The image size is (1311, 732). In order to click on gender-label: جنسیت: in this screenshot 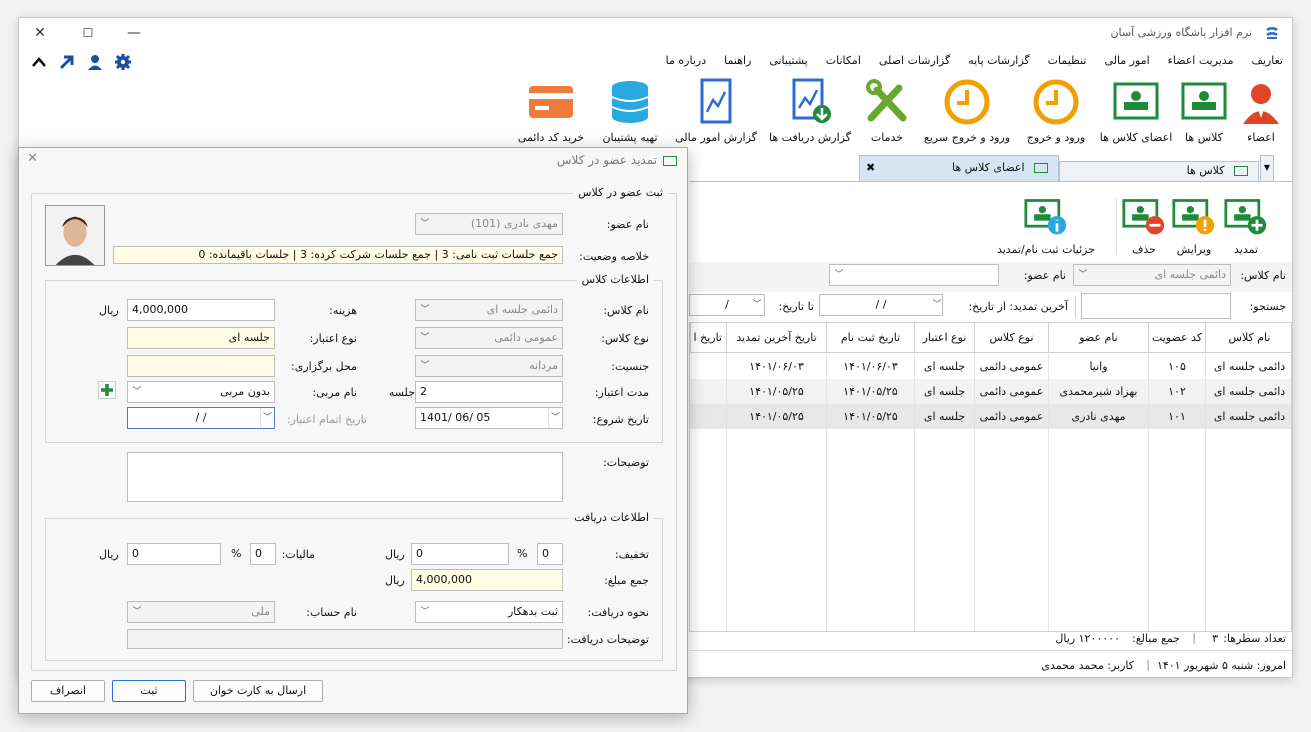, I will do `click(630, 366)`.